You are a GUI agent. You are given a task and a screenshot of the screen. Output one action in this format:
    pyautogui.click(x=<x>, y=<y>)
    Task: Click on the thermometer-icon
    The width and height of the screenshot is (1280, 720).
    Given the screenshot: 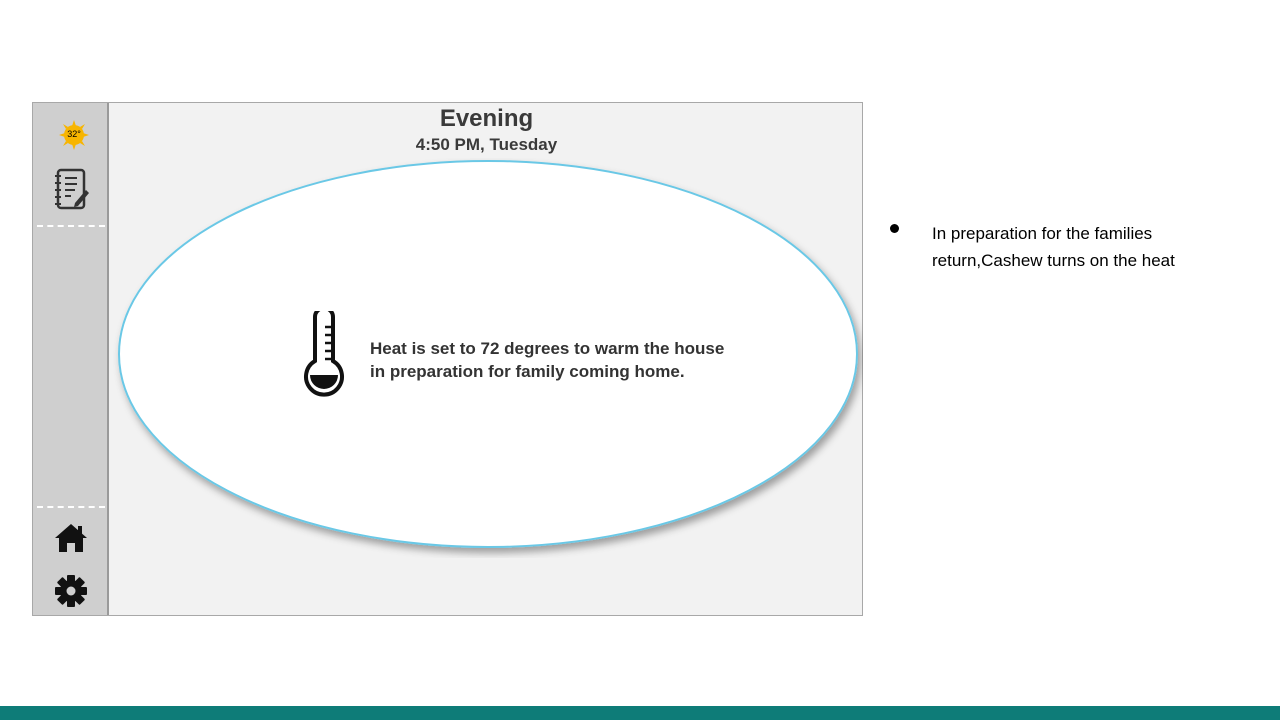 What is the action you would take?
    pyautogui.click(x=324, y=354)
    